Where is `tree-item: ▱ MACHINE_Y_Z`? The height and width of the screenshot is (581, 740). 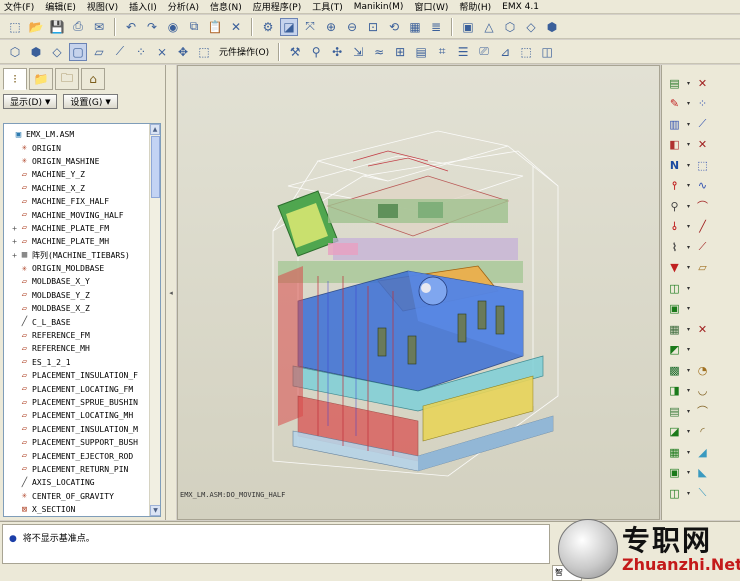 tree-item: ▱ MACHINE_Y_Z is located at coordinates (77, 174).